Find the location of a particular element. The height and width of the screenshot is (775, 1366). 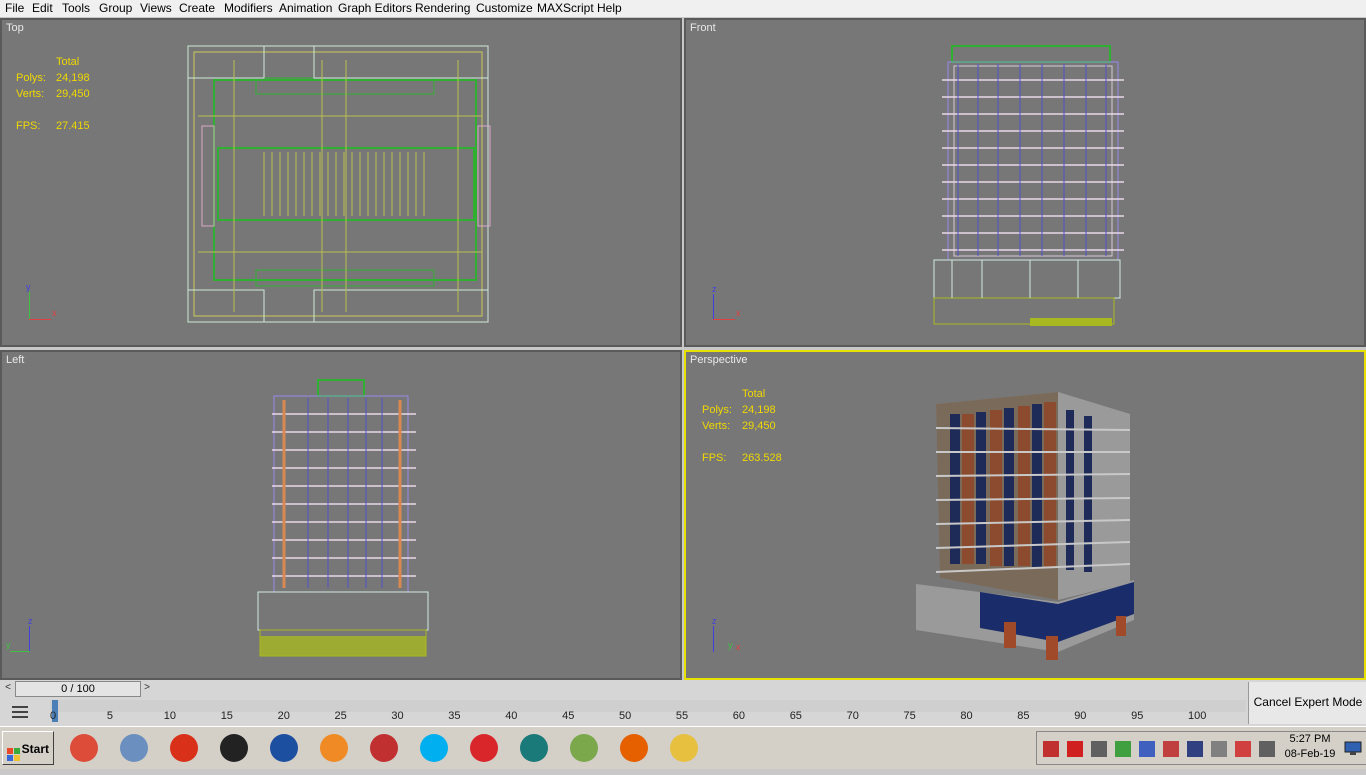

building-render is located at coordinates (1025, 526).